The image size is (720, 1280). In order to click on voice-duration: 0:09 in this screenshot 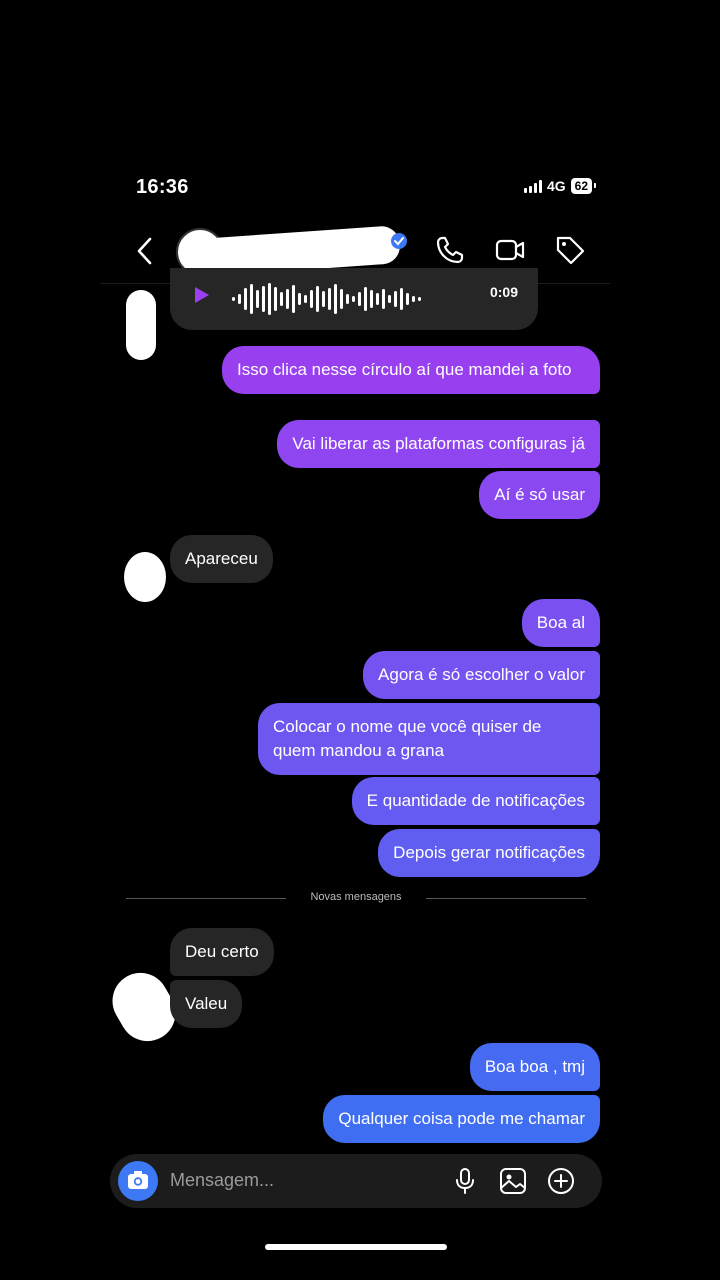, I will do `click(503, 292)`.